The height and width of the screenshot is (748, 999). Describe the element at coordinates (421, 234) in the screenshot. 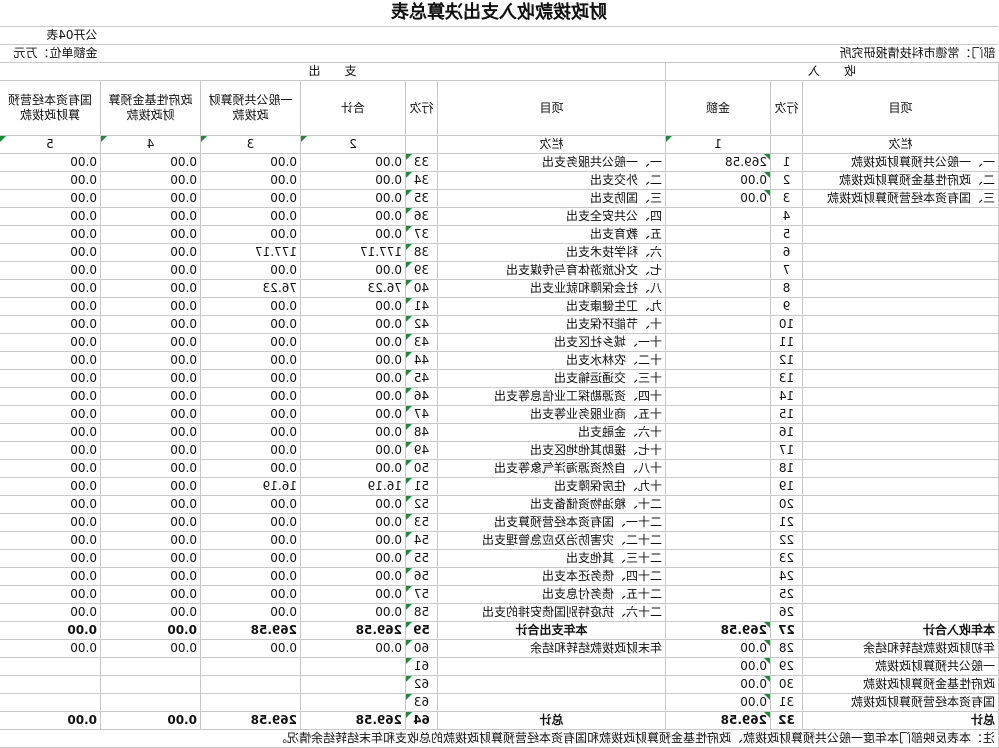

I see `line2-cell: 37` at that location.